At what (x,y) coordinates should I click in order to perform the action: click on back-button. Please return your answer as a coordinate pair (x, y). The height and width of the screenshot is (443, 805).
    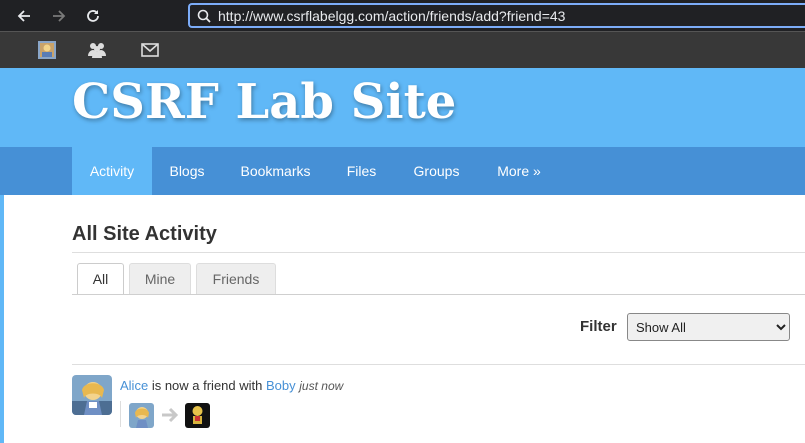
    Looking at the image, I should click on (24, 16).